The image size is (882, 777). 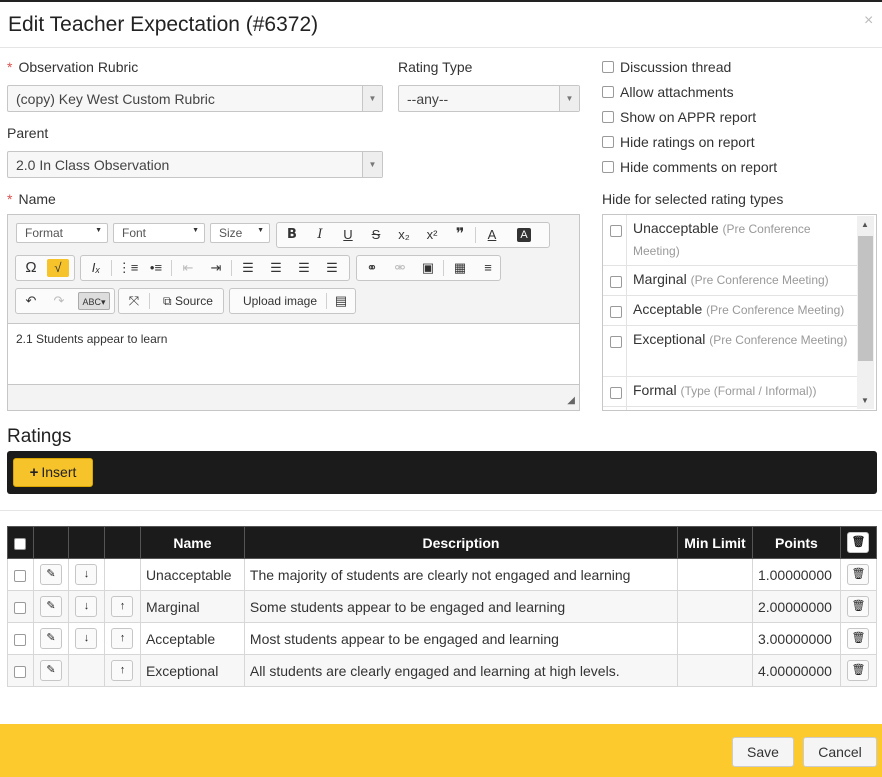 I want to click on editor-content: 2.1 Students appear to learn, so click(x=293, y=354).